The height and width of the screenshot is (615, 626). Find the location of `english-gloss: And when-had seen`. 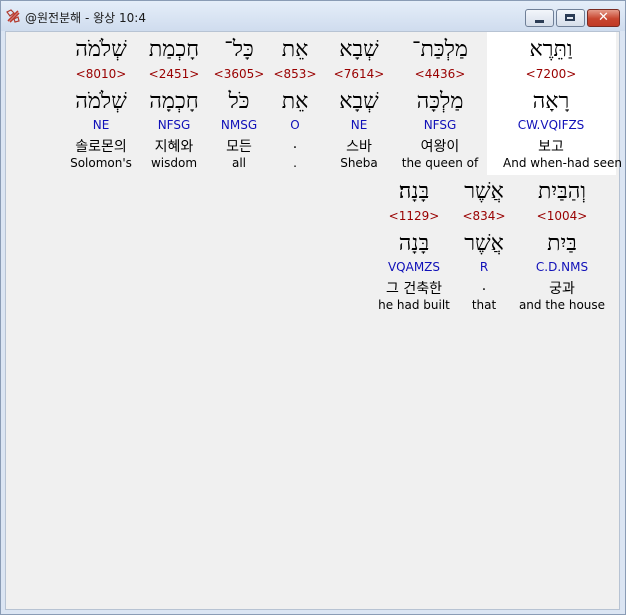

english-gloss: And when-had seen is located at coordinates (562, 163).